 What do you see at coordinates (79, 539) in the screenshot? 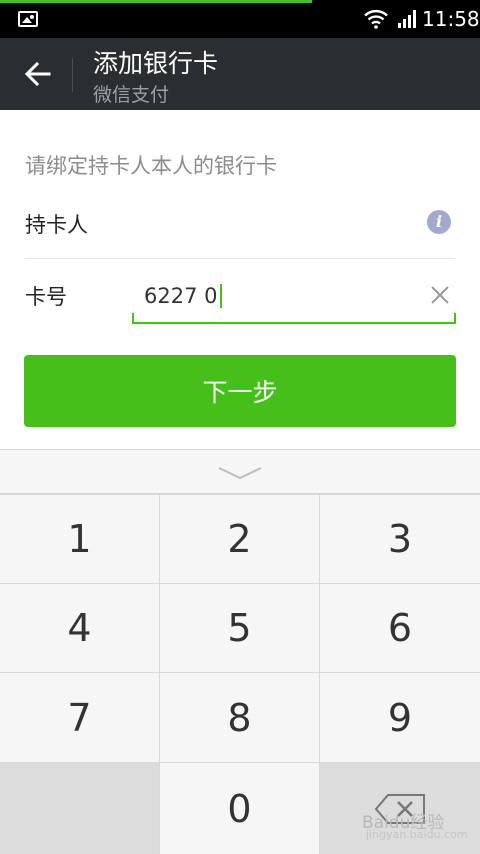
I see `key-1: 1` at bounding box center [79, 539].